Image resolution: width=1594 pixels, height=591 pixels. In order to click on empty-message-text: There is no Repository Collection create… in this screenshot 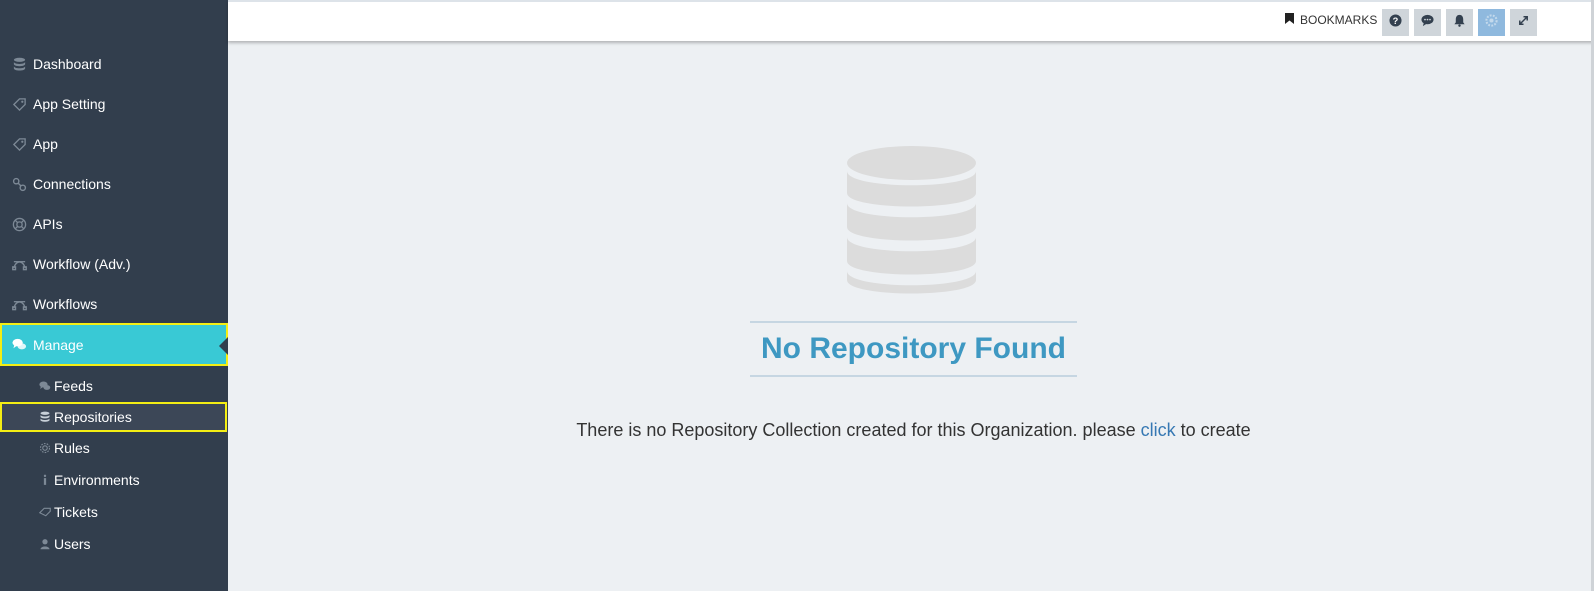, I will do `click(856, 430)`.